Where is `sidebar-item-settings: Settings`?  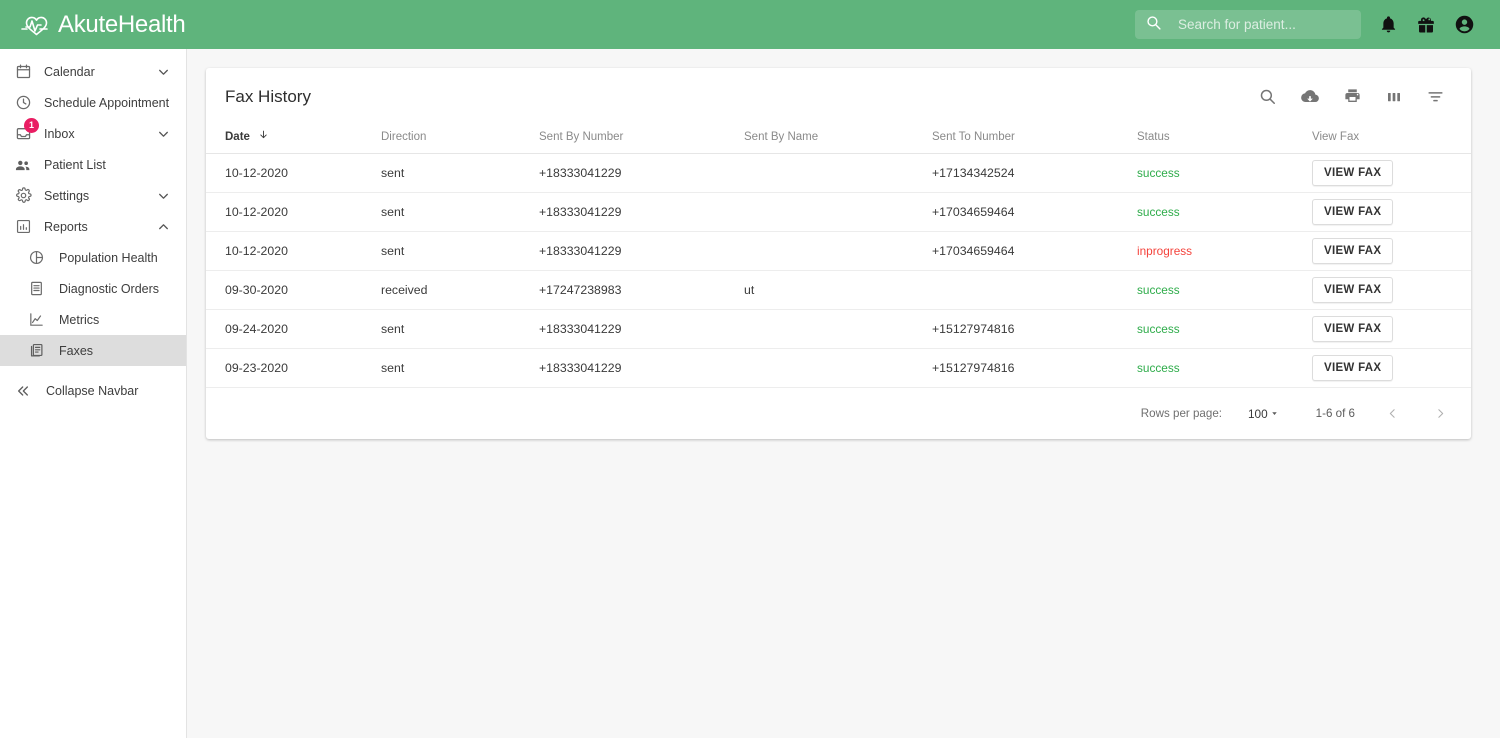 sidebar-item-settings: Settings is located at coordinates (93, 195).